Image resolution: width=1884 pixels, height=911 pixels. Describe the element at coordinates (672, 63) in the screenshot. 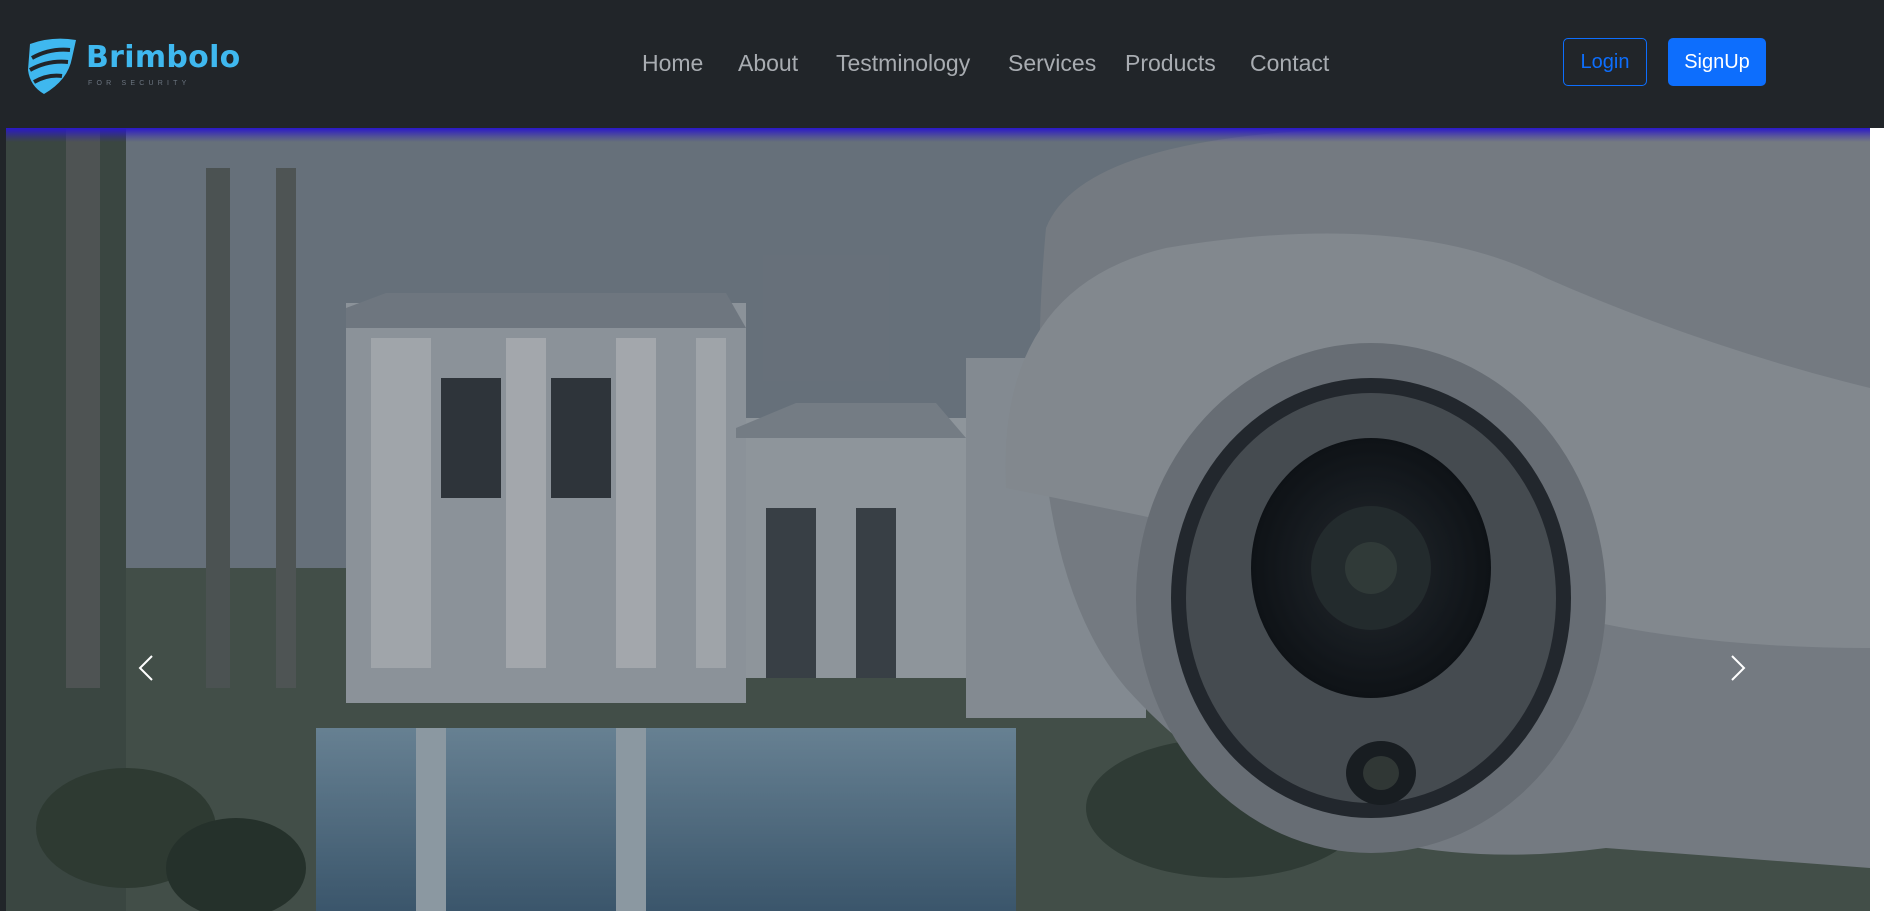

I see `nav-link-home: Home` at that location.